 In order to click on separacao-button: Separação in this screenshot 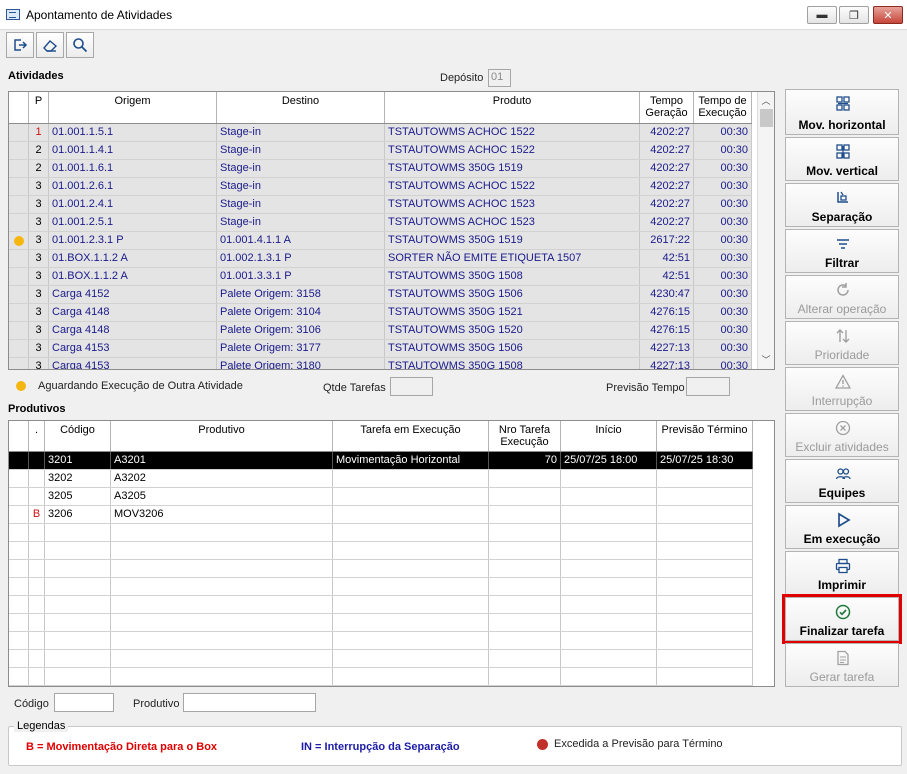, I will do `click(842, 205)`.